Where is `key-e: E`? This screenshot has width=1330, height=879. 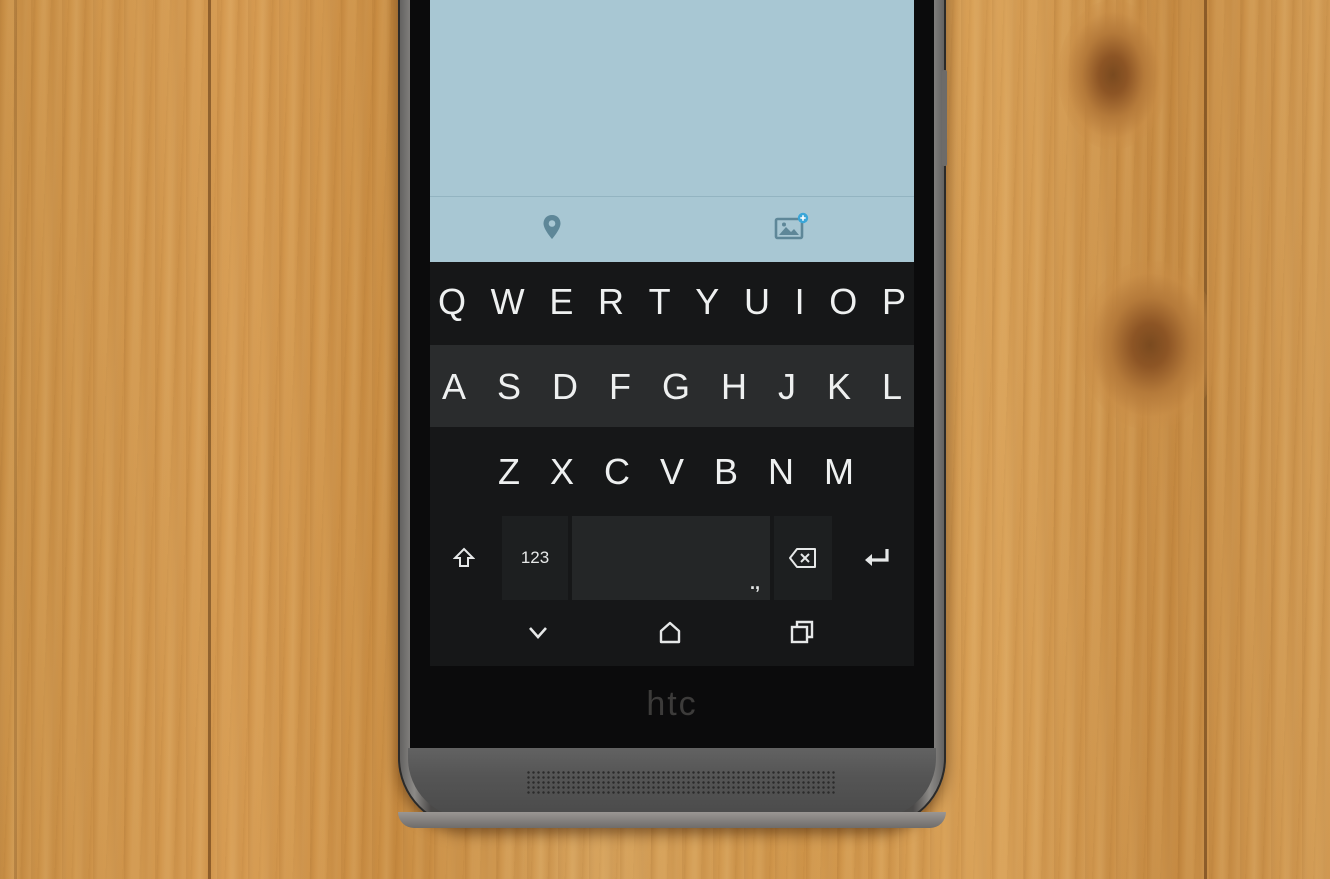 key-e: E is located at coordinates (561, 302).